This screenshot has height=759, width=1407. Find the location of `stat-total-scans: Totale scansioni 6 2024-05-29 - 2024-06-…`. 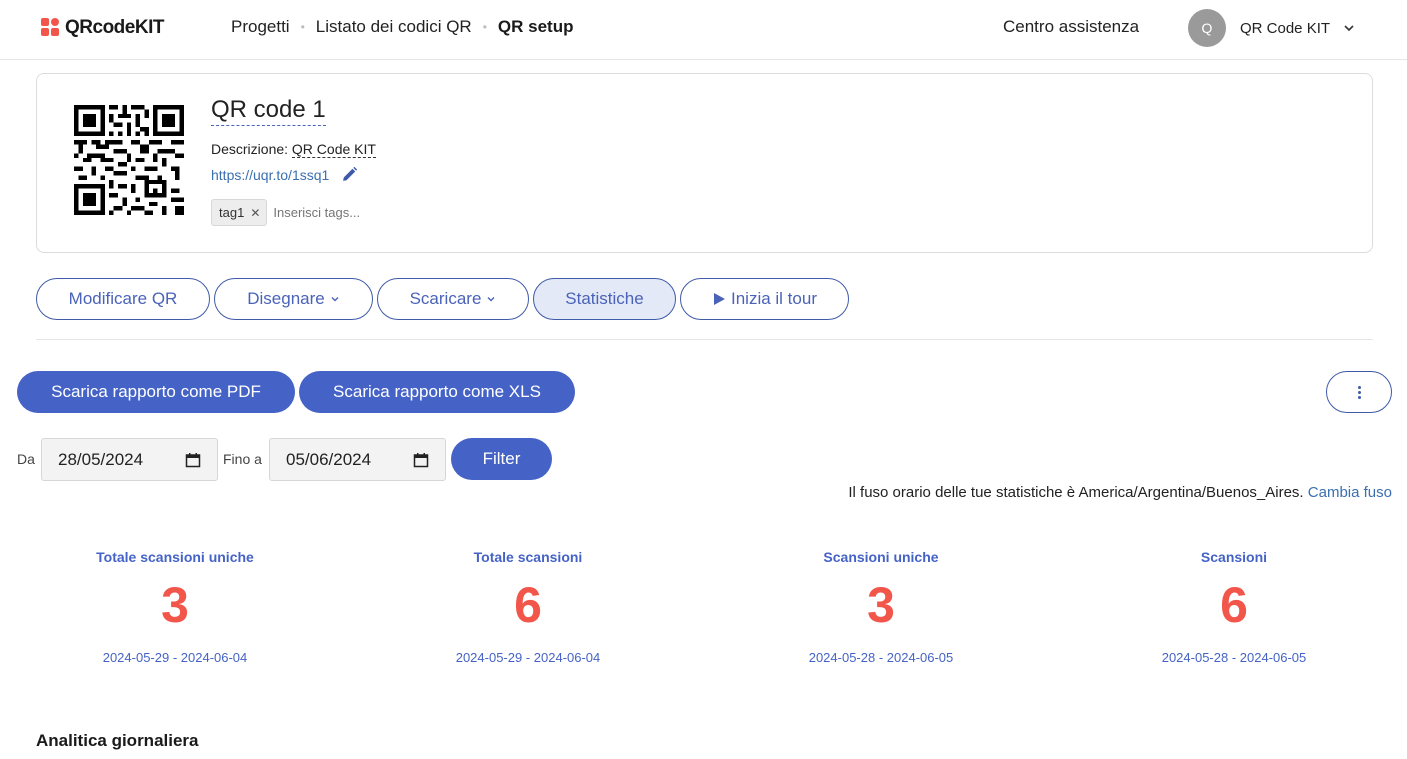

stat-total-scans: Totale scansioni 6 2024-05-29 - 2024-06-… is located at coordinates (528, 607).